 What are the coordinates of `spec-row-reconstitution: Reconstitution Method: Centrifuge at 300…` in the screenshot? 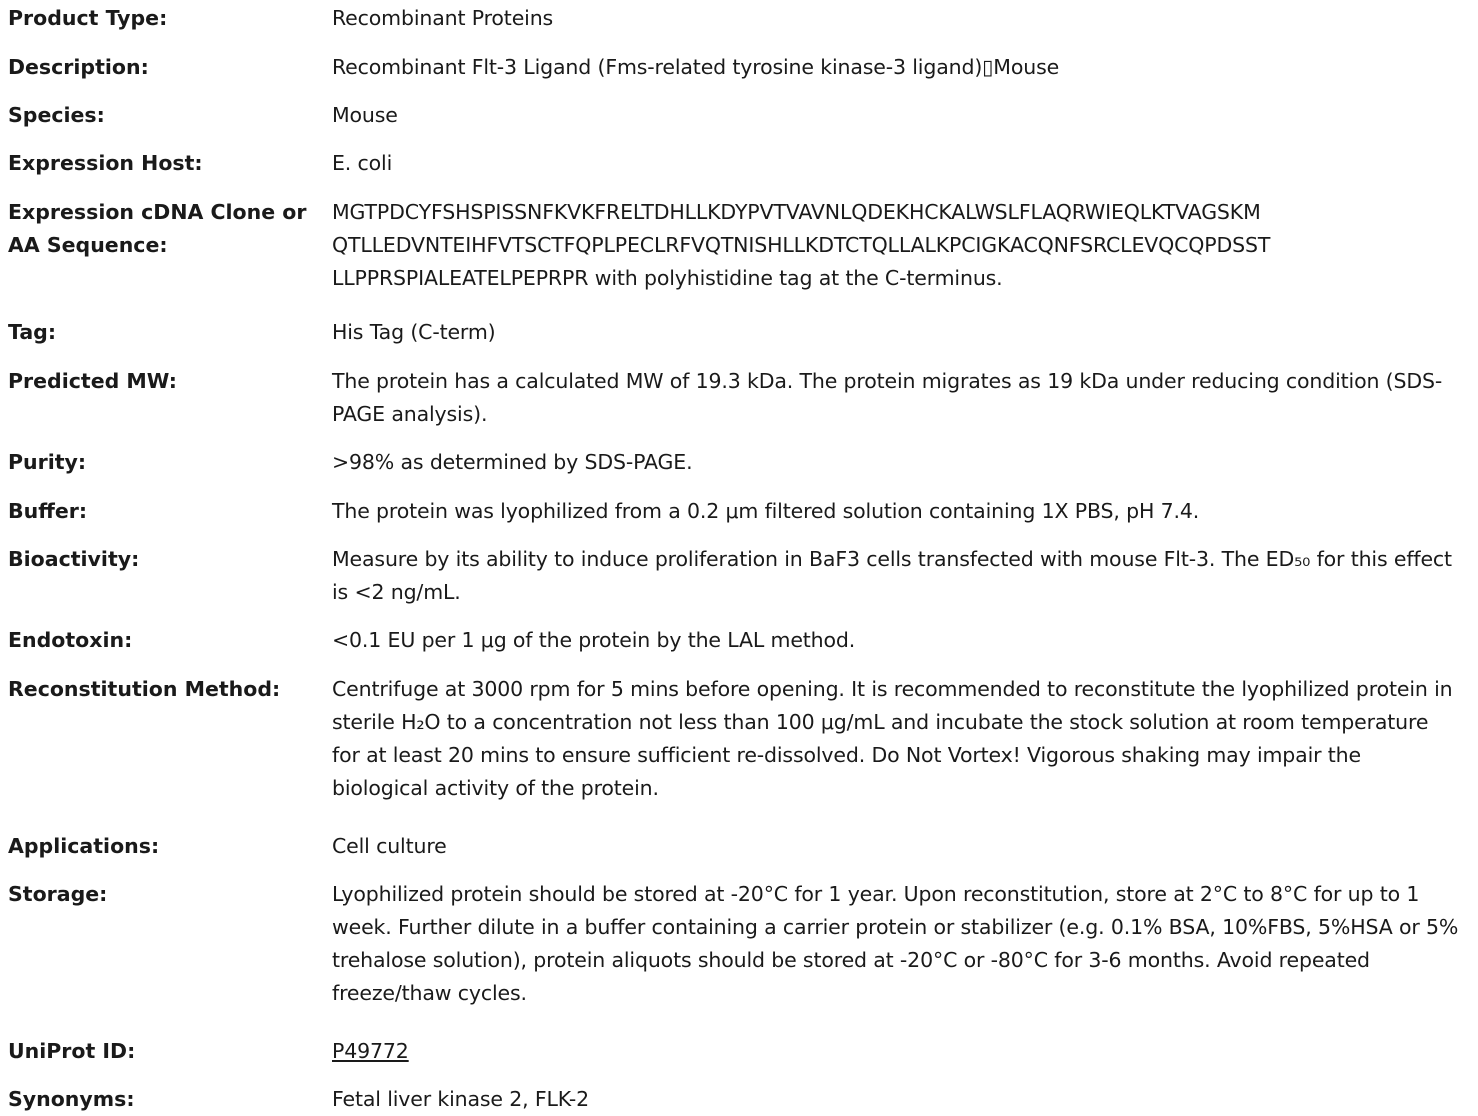 It's located at (739, 739).